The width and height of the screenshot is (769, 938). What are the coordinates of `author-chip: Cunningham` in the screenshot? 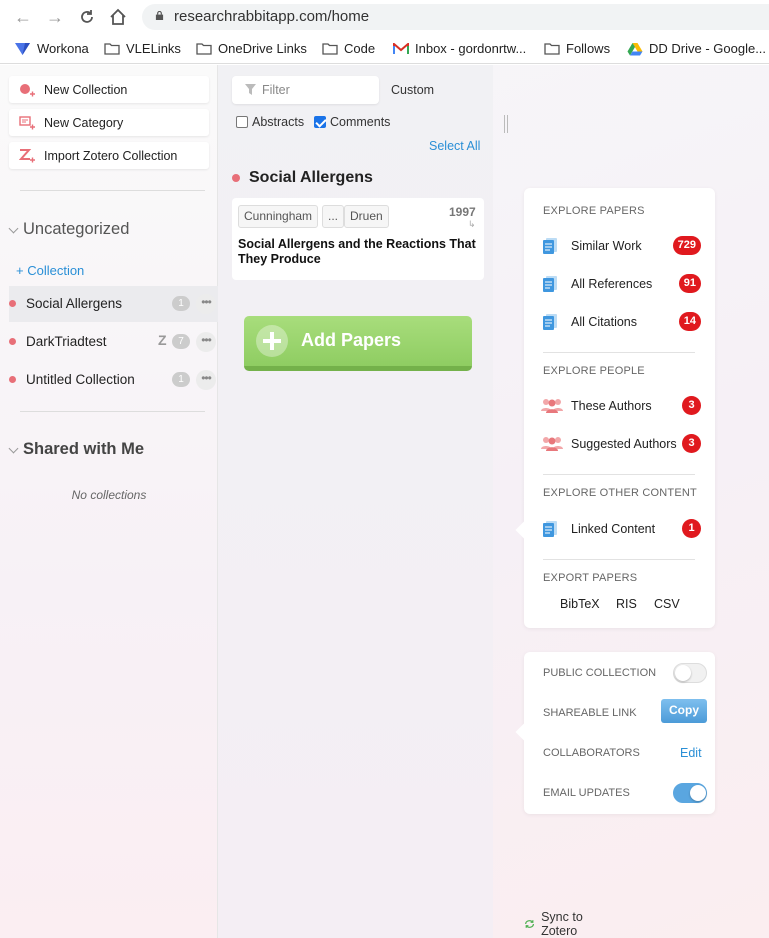 It's located at (278, 216).